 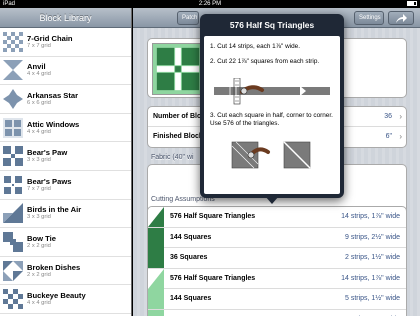 I want to click on block-name: Arkansas Star, so click(x=53, y=95).